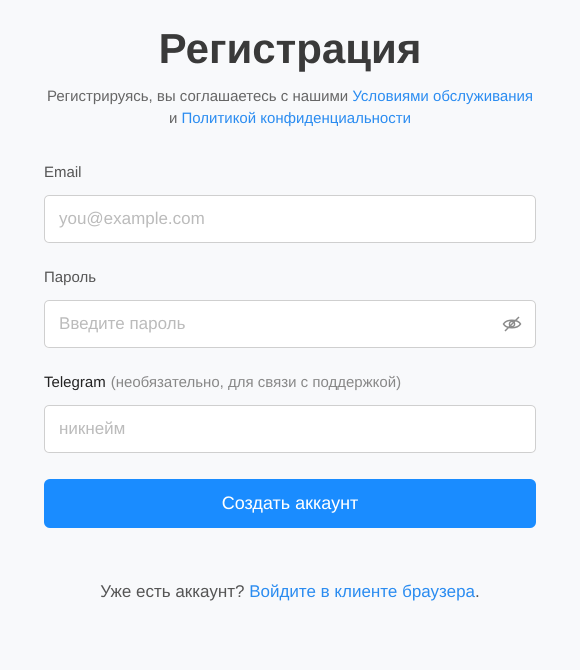  I want to click on terms-link: Политикой конфиденциальности, so click(297, 118).